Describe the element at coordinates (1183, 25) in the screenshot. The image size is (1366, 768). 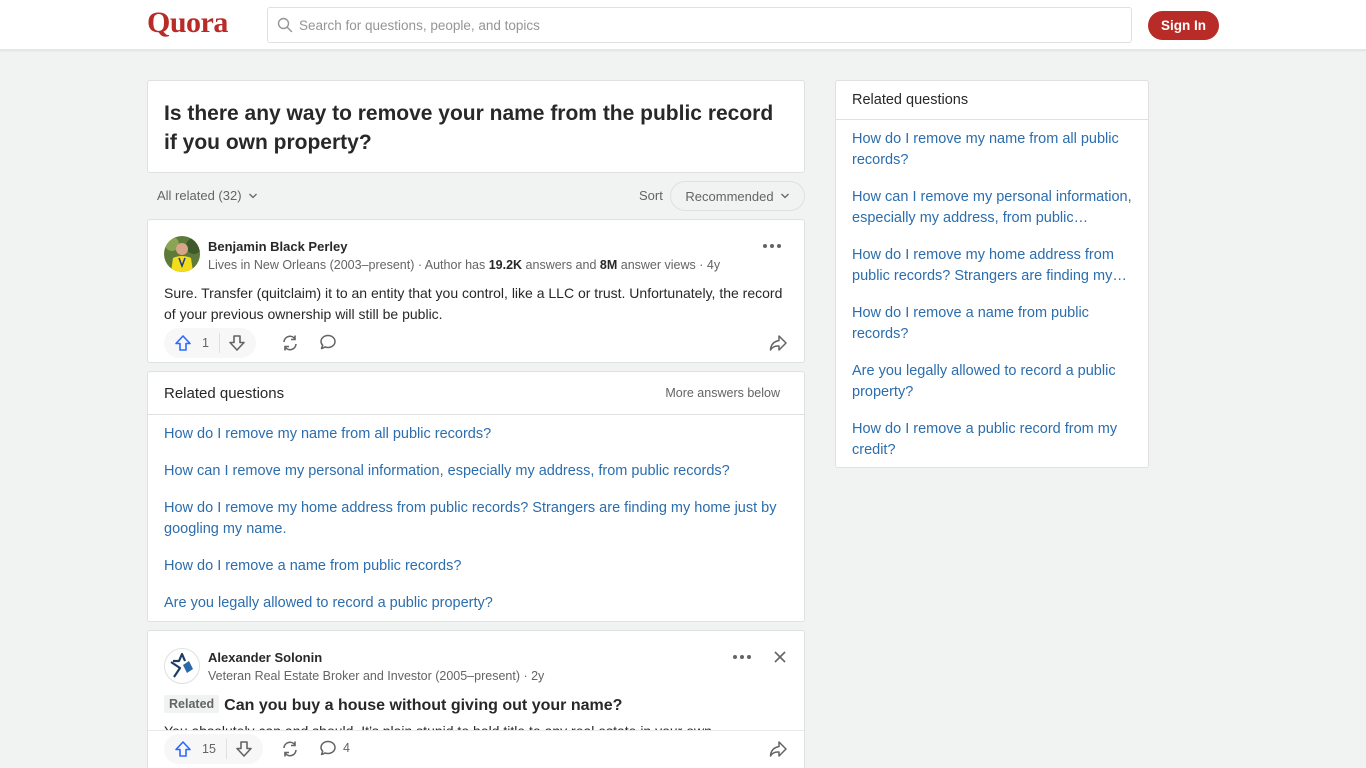
I see `sign-in-button: Sign In` at that location.